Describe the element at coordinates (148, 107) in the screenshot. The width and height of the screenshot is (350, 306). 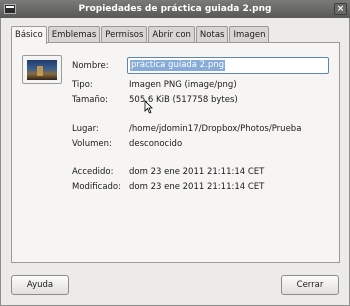
I see `mouse-pointer-icon` at that location.